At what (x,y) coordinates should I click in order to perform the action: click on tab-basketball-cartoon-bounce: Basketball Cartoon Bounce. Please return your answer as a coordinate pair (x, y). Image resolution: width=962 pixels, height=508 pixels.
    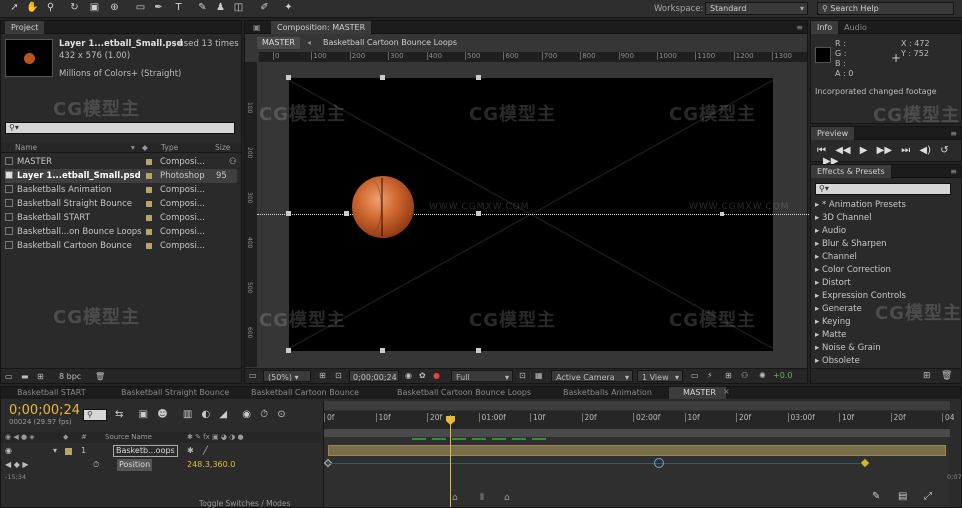
    Looking at the image, I should click on (298, 393).